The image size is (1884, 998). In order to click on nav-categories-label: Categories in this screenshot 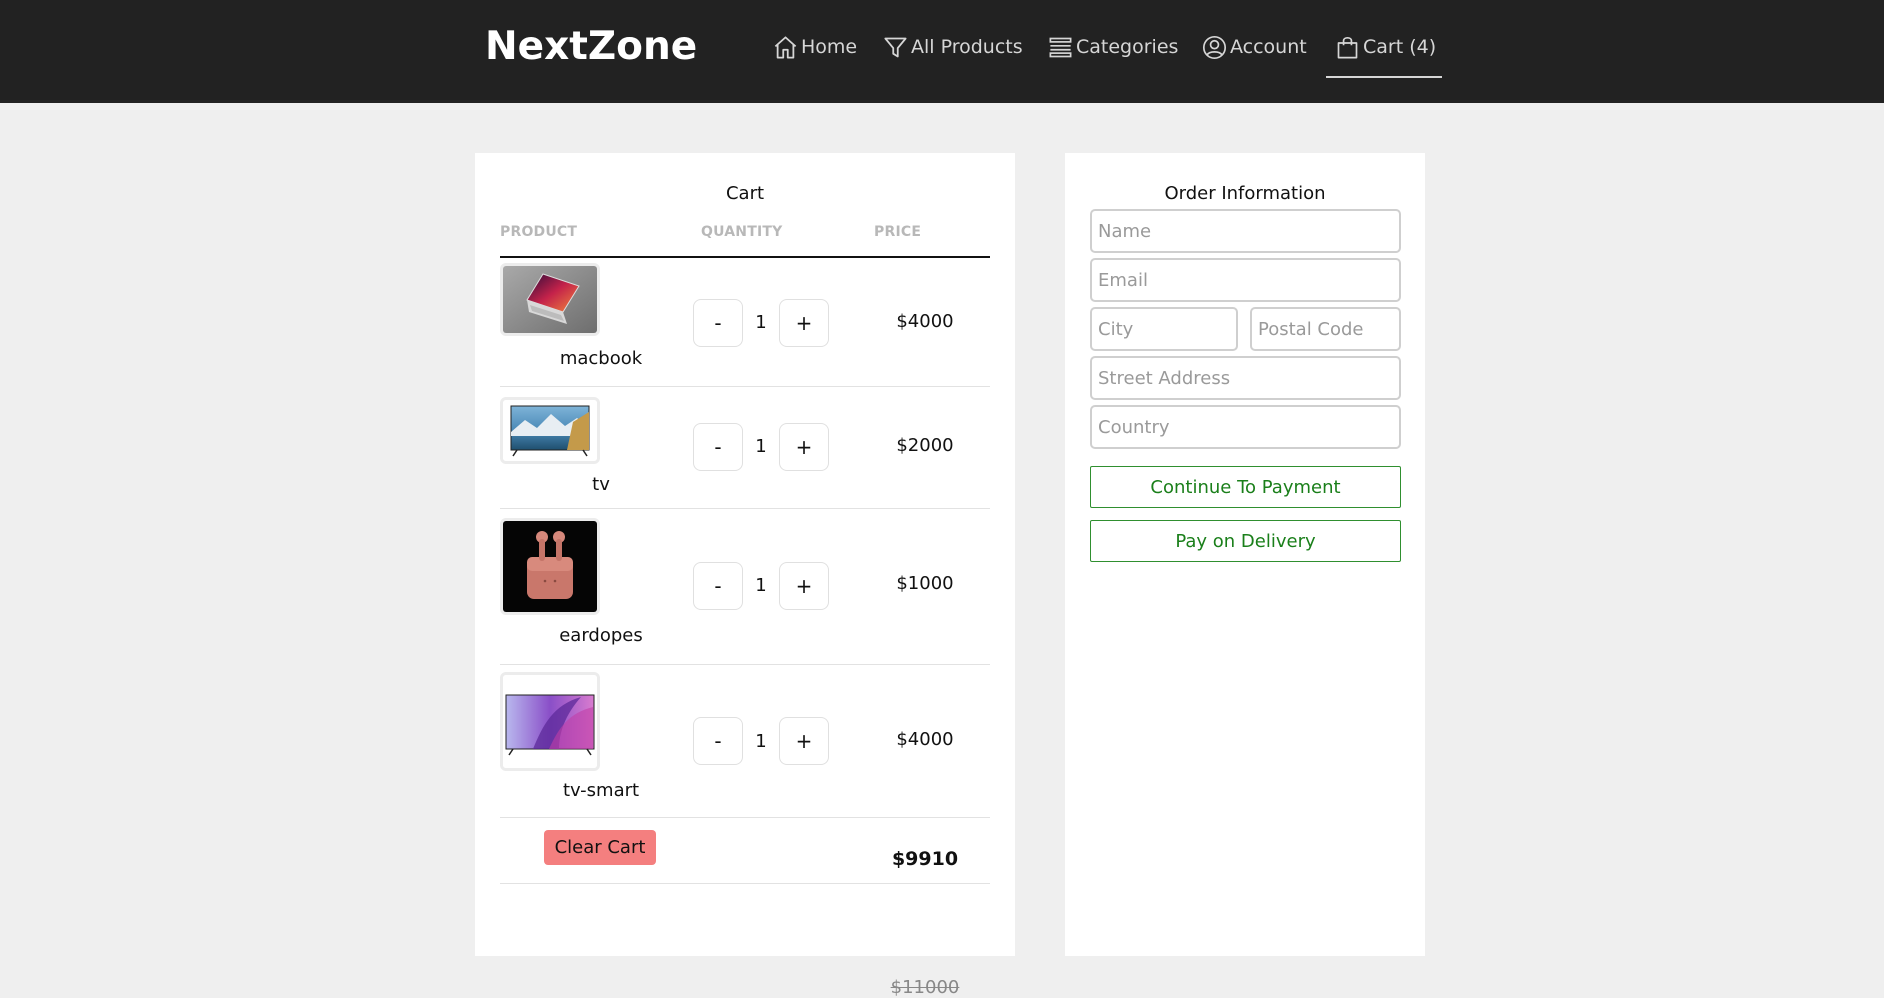, I will do `click(1127, 47)`.